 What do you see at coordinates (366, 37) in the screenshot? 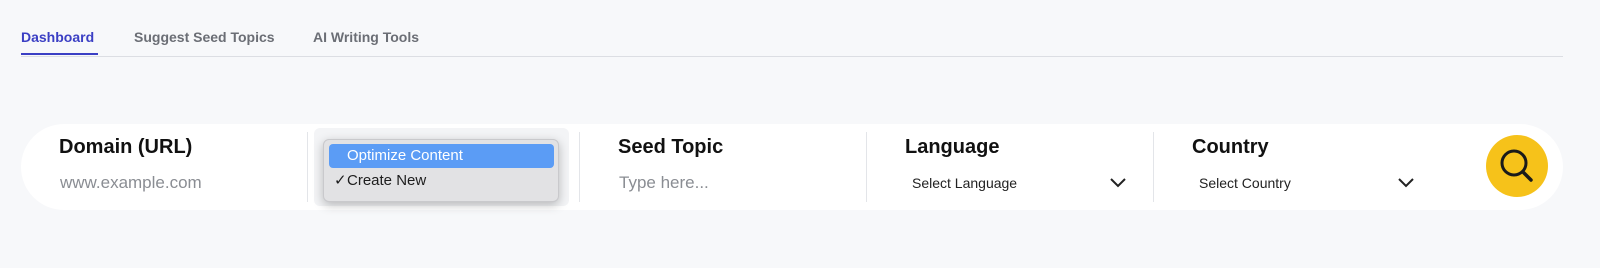
I see `tab-ai-writing-tools: AI Writing Tools` at bounding box center [366, 37].